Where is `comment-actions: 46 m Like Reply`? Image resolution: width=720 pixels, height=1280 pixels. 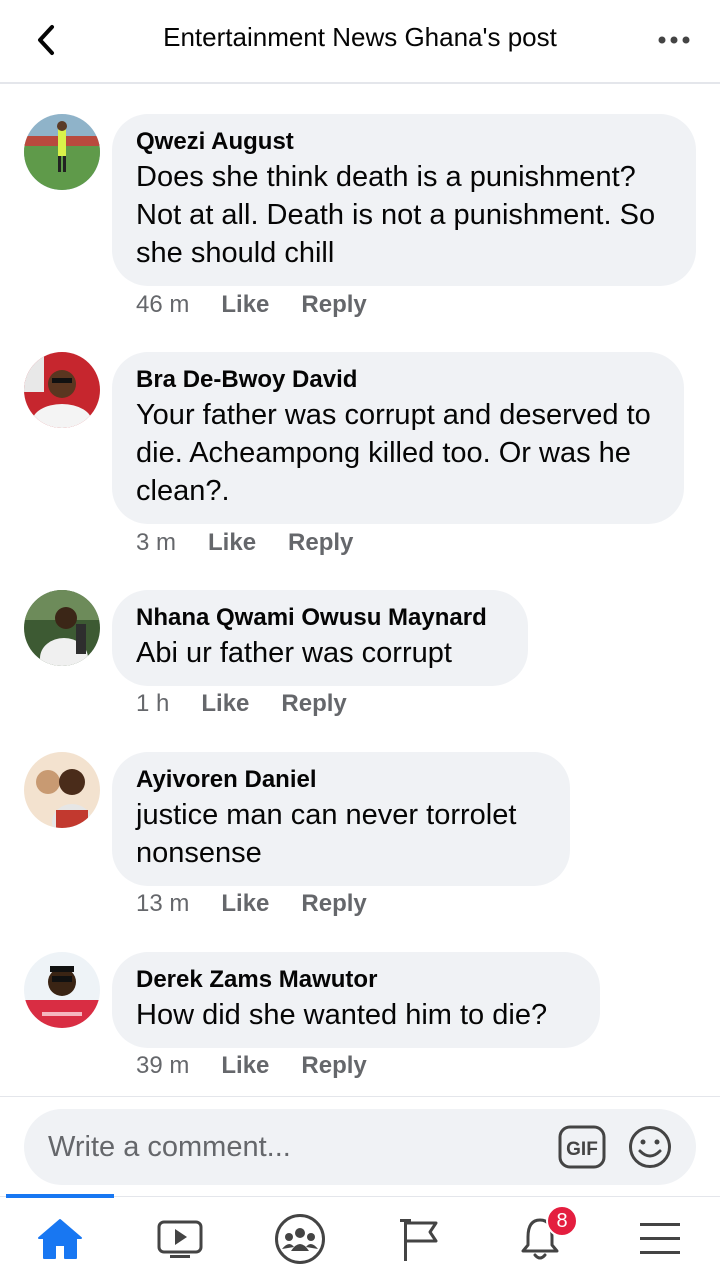 comment-actions: 46 m Like Reply is located at coordinates (267, 305).